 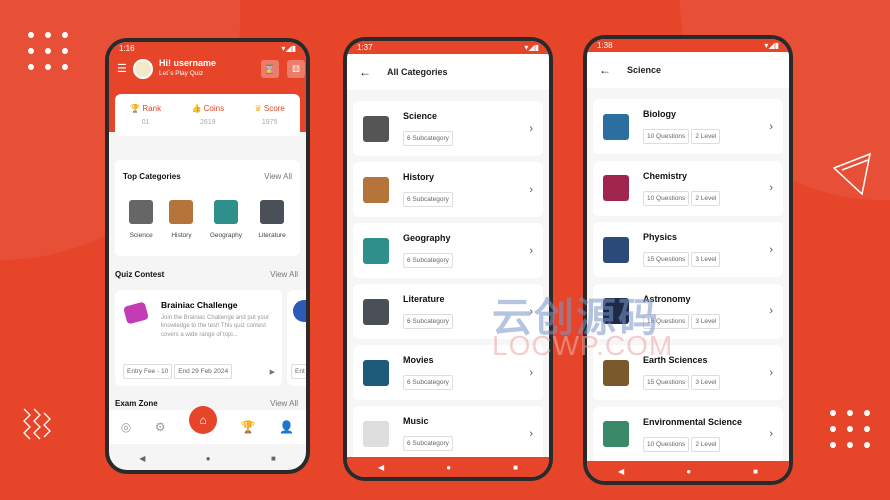 What do you see at coordinates (296, 338) in the screenshot?
I see `contest-card-next: Ent` at bounding box center [296, 338].